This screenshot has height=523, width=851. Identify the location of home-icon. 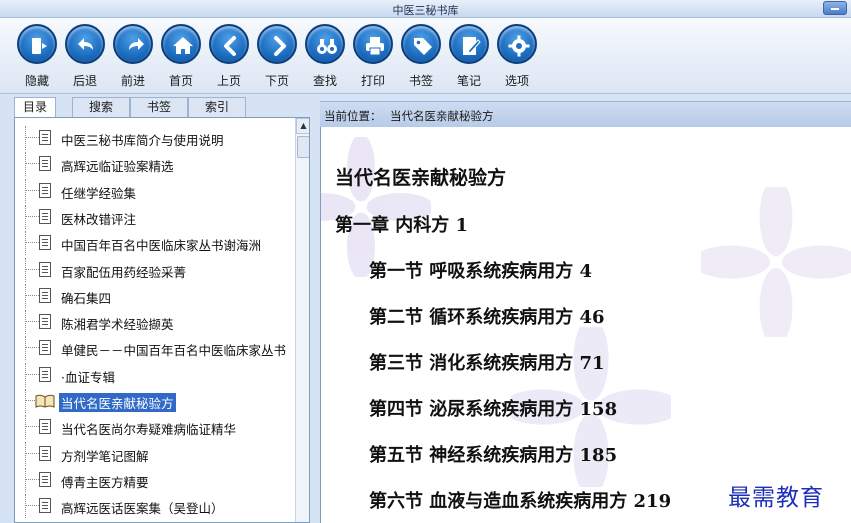
(183, 45).